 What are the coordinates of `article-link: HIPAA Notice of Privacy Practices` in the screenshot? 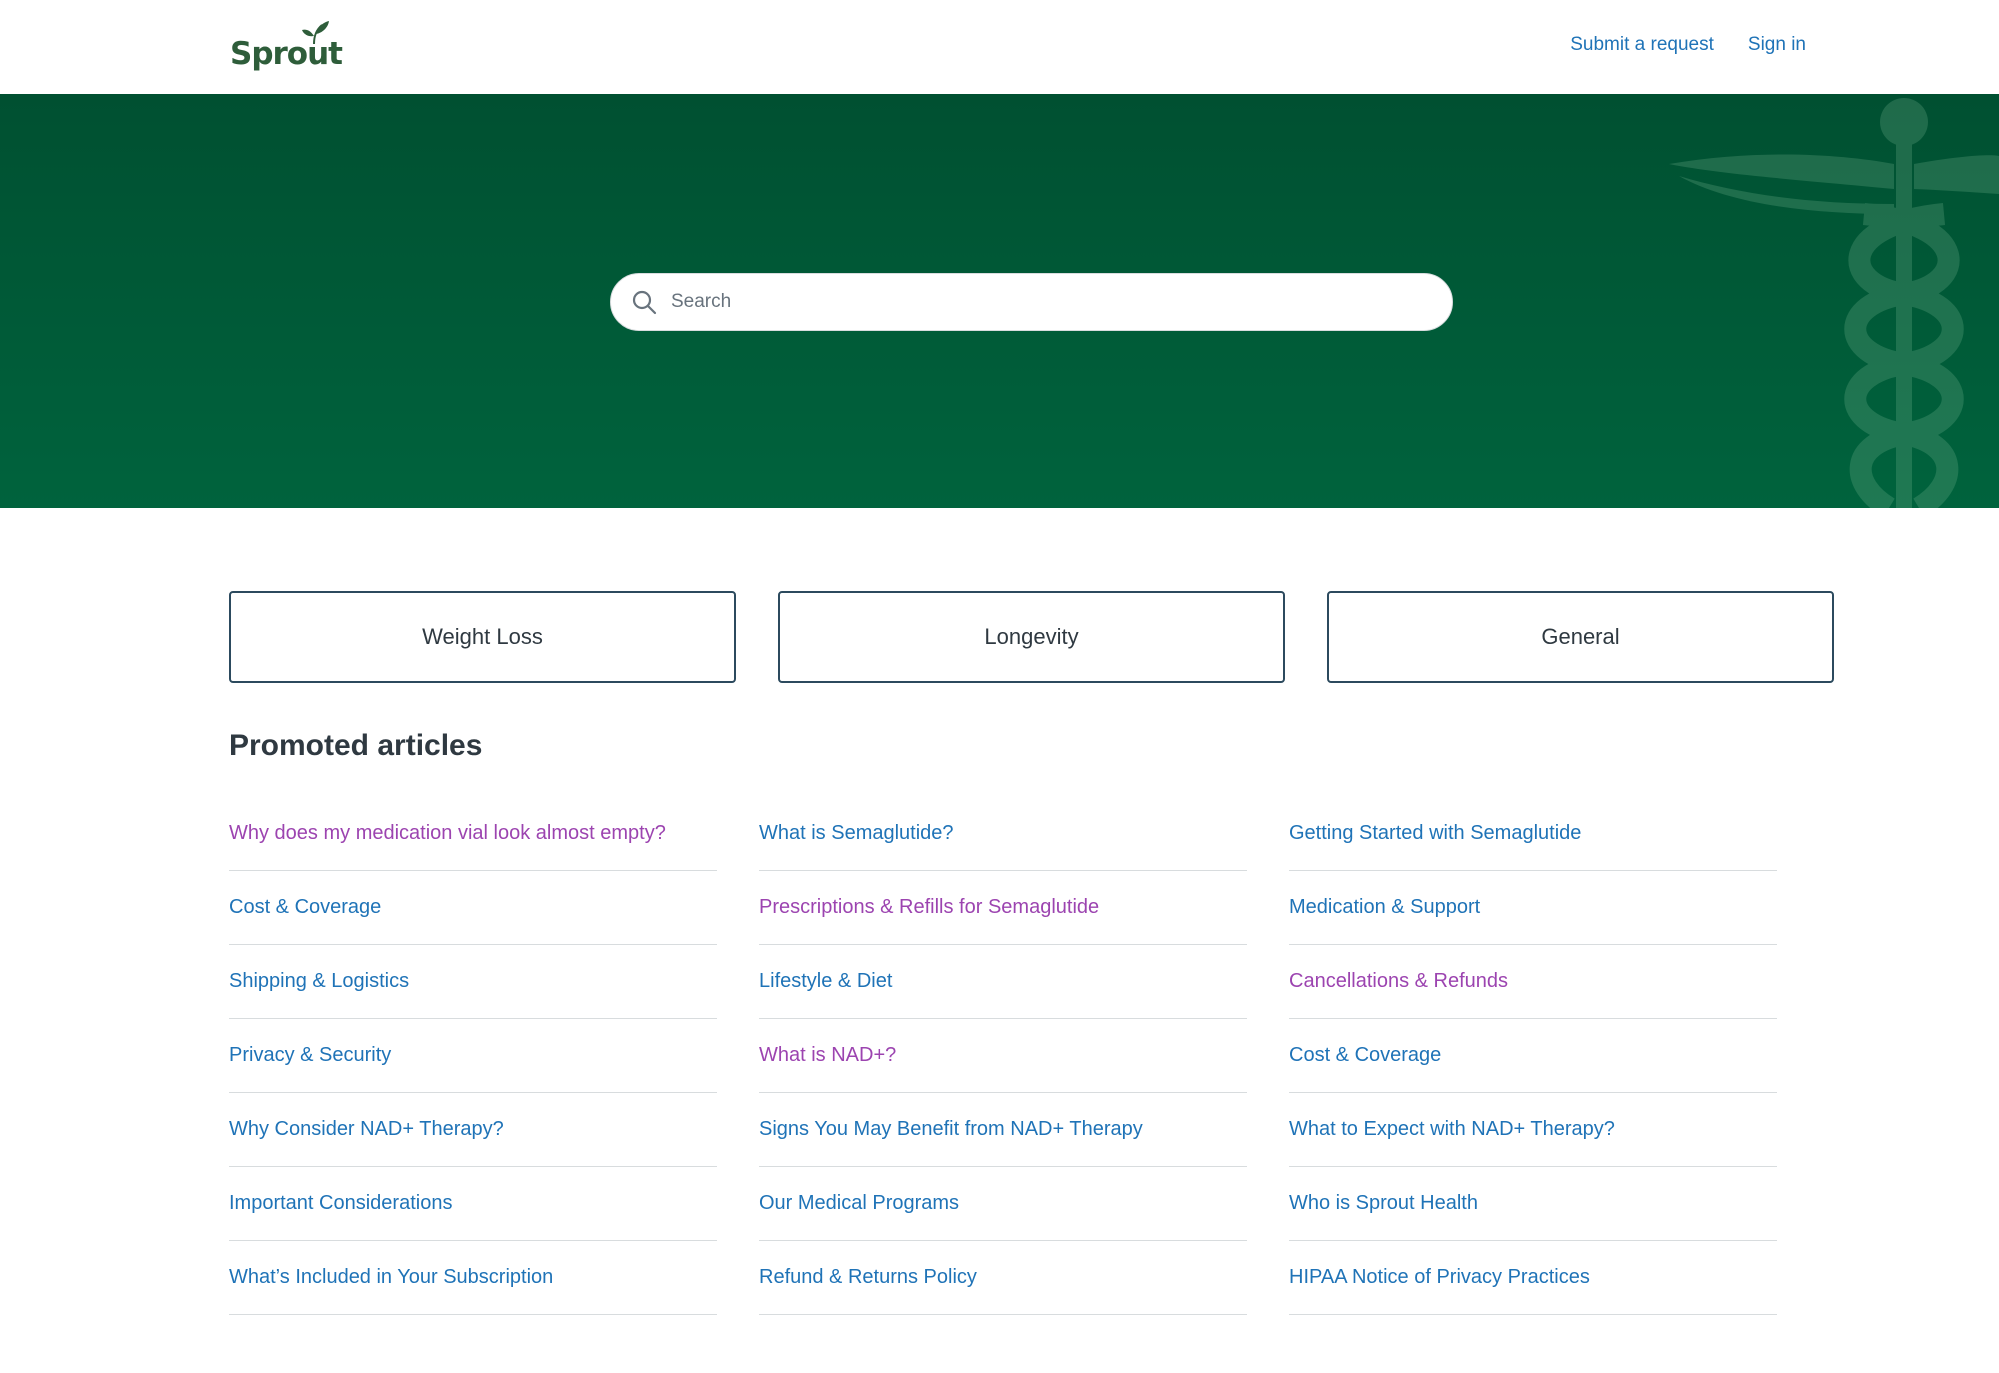 It's located at (1439, 1277).